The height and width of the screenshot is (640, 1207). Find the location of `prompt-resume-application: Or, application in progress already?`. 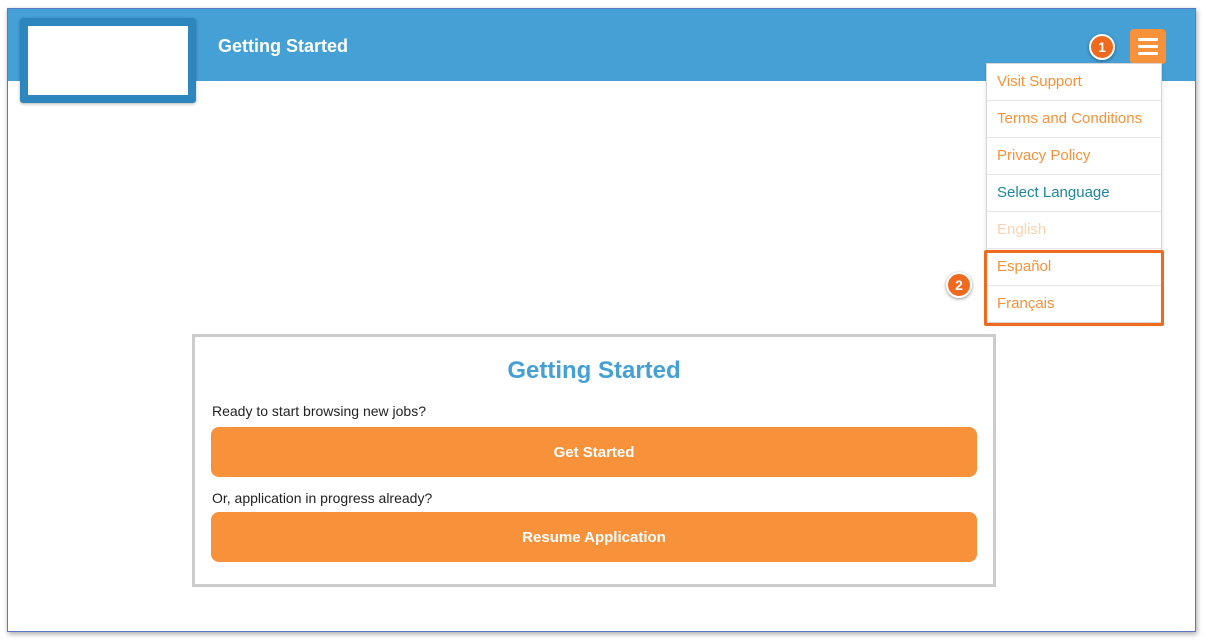

prompt-resume-application: Or, application in progress already? is located at coordinates (322, 498).